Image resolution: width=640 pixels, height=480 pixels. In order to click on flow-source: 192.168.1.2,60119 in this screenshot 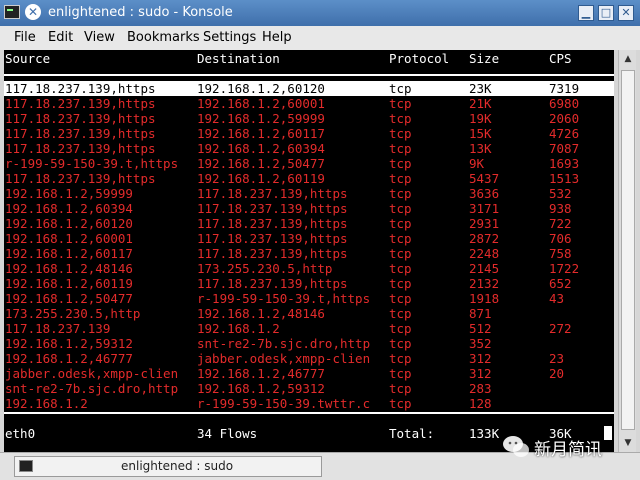, I will do `click(69, 283)`.